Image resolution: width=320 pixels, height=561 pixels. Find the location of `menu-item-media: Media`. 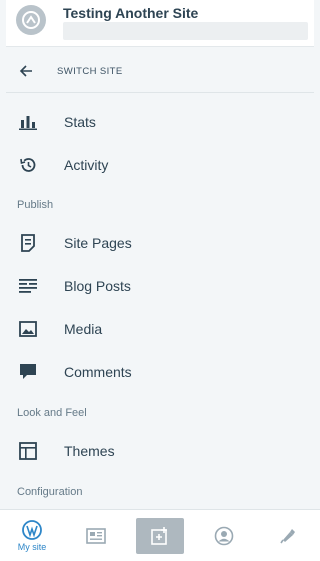

menu-item-media: Media is located at coordinates (160, 329).